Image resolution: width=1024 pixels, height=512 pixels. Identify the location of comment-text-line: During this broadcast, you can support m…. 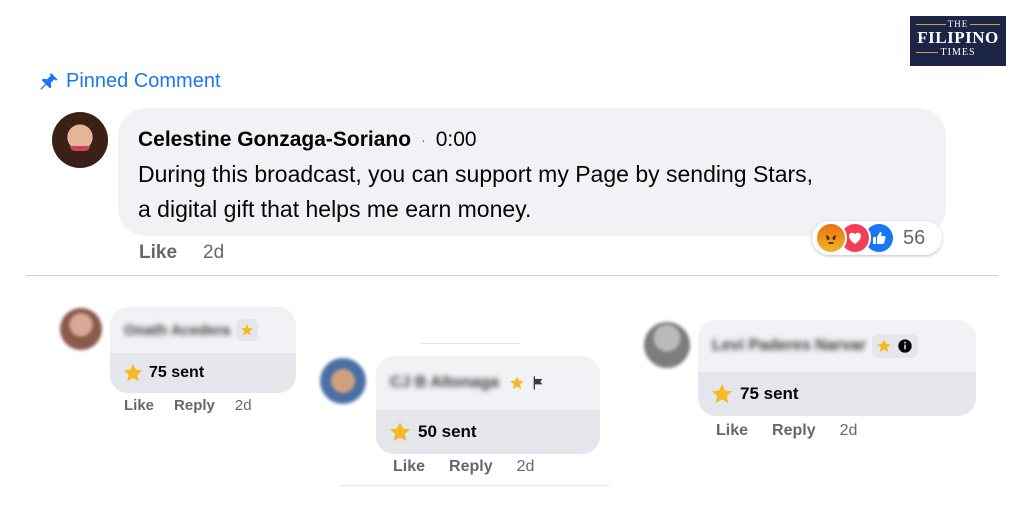
(476, 174).